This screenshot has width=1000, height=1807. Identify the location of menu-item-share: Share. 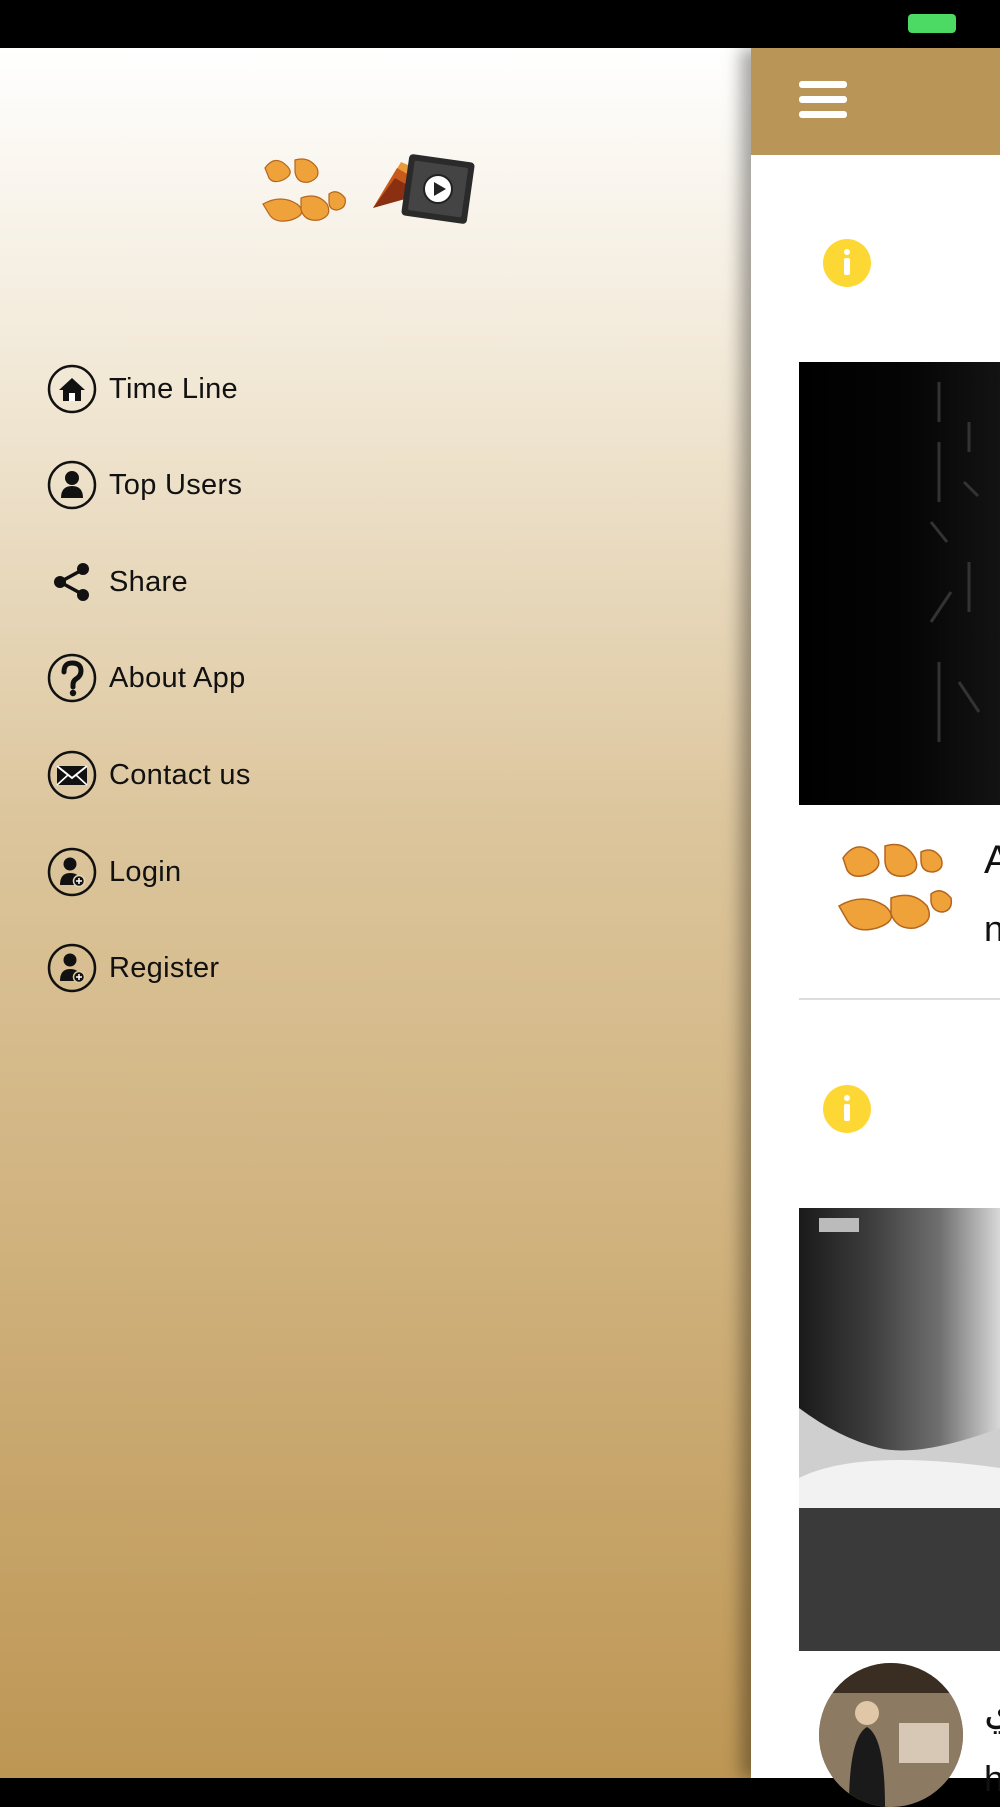
(246, 582).